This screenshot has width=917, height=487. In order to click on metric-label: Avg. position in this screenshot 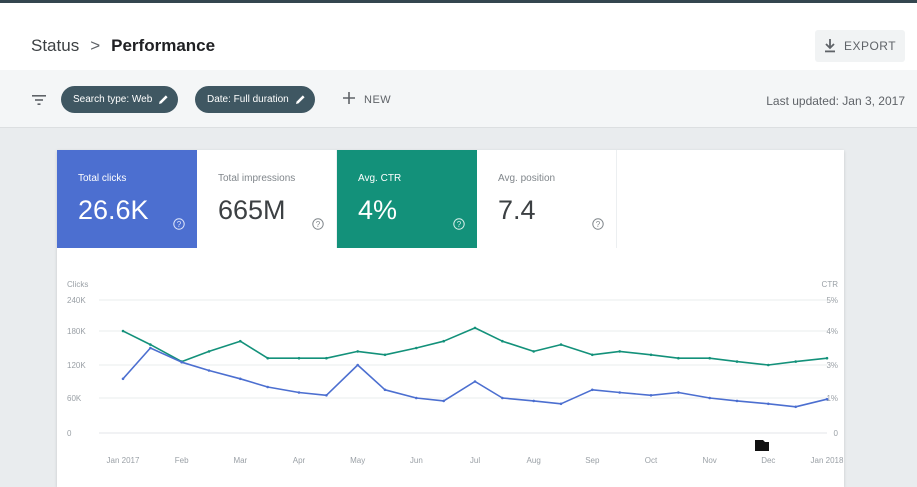, I will do `click(527, 178)`.